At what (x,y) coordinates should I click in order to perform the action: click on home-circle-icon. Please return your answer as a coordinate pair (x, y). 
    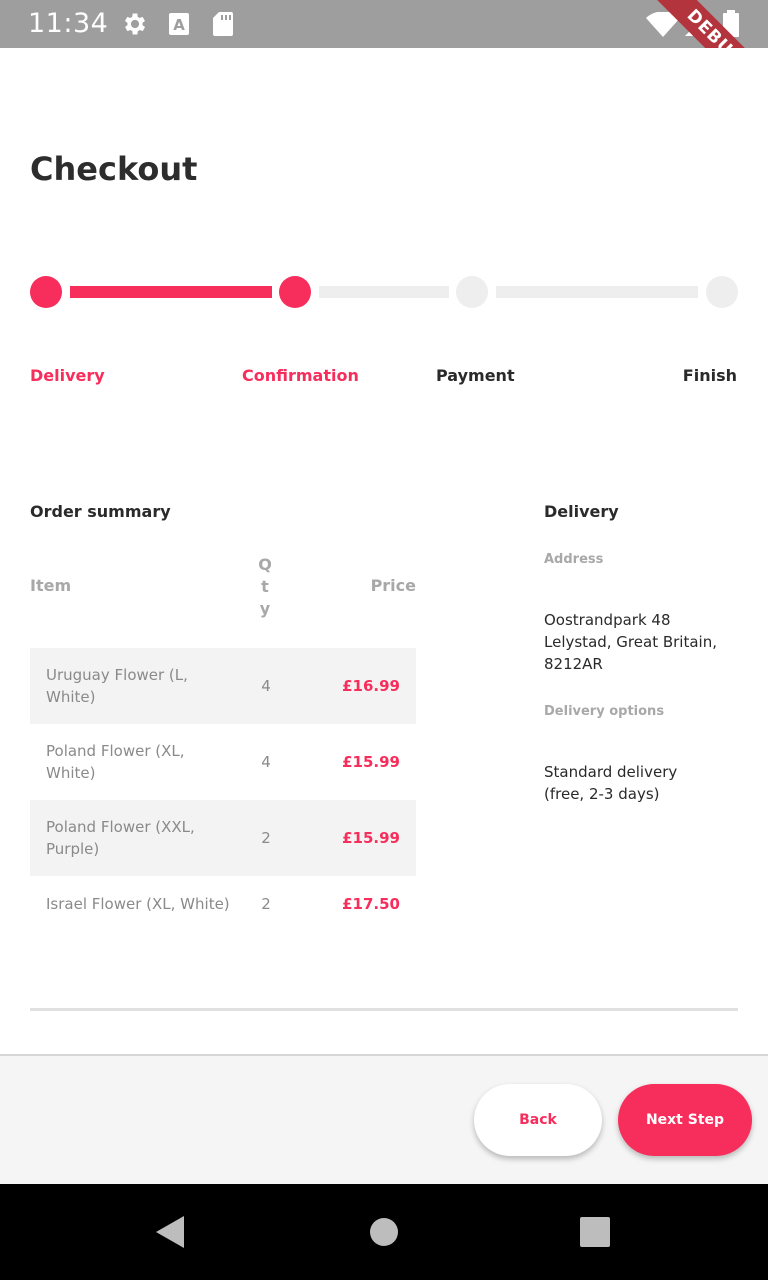
    Looking at the image, I should click on (384, 1232).